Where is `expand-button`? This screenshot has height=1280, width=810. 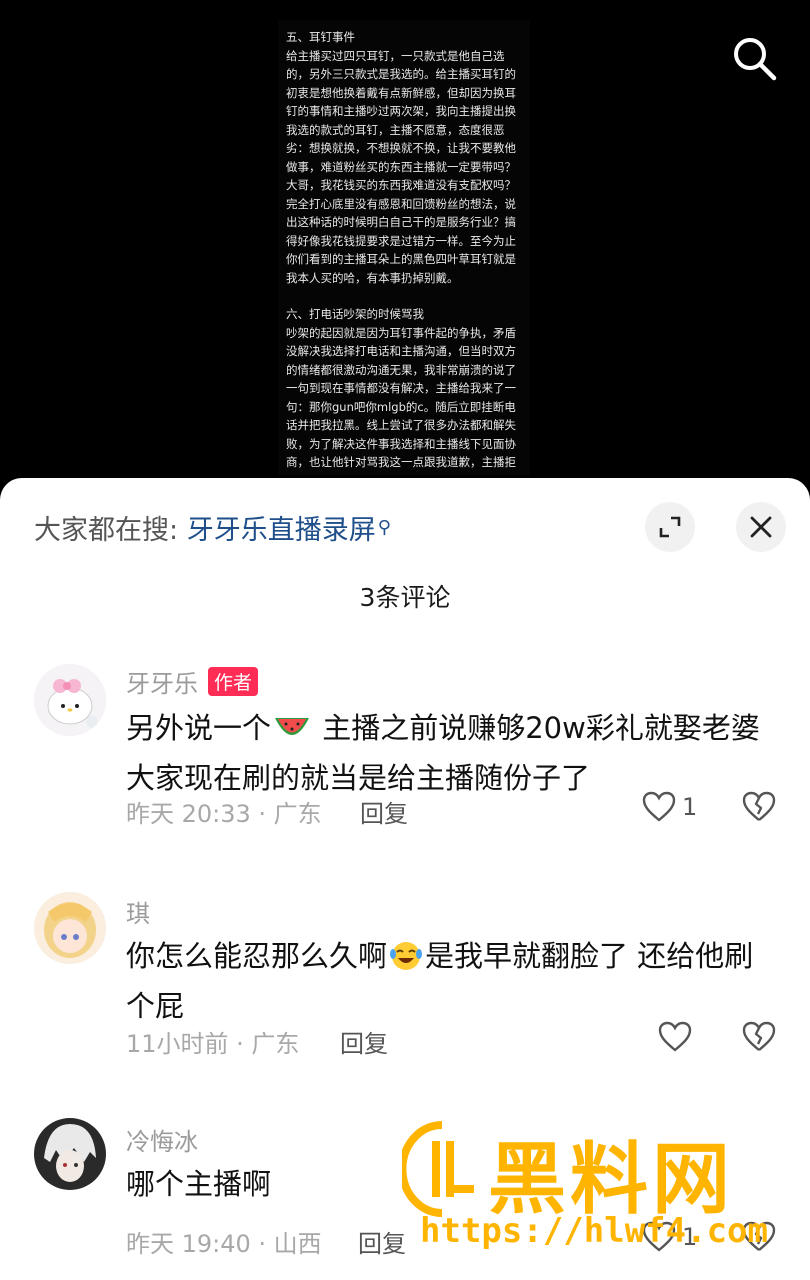
expand-button is located at coordinates (670, 527).